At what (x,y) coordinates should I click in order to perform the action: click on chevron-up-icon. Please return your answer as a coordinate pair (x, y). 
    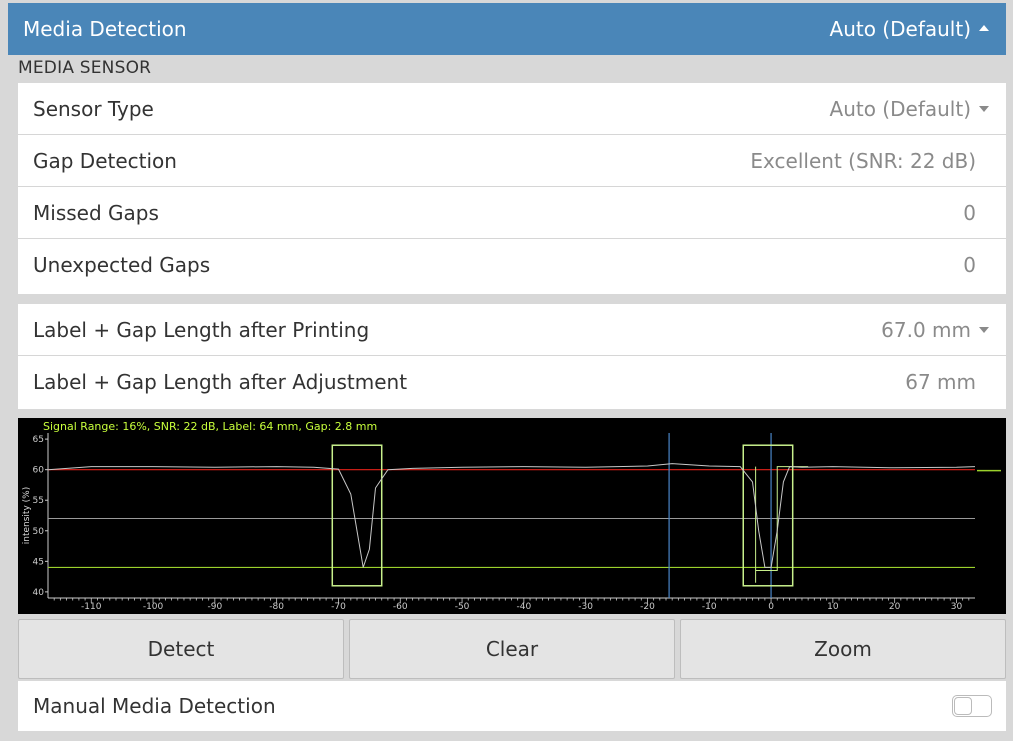
    Looking at the image, I should click on (984, 28).